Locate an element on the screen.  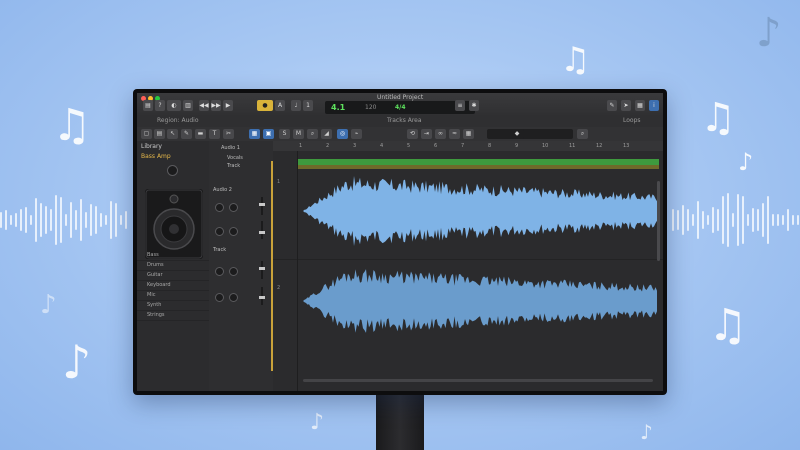
lcd-display: 4.1 120 4/4 is located at coordinates (400, 107).